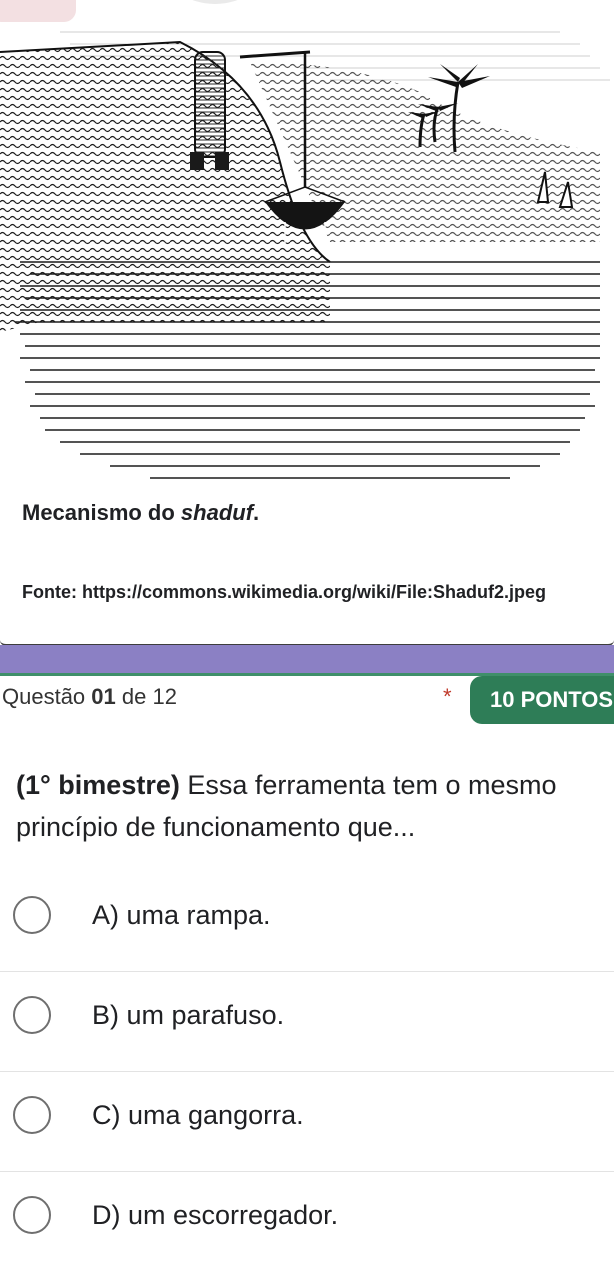  What do you see at coordinates (307, 1122) in the screenshot?
I see `option-c: C) uma gangorra.` at bounding box center [307, 1122].